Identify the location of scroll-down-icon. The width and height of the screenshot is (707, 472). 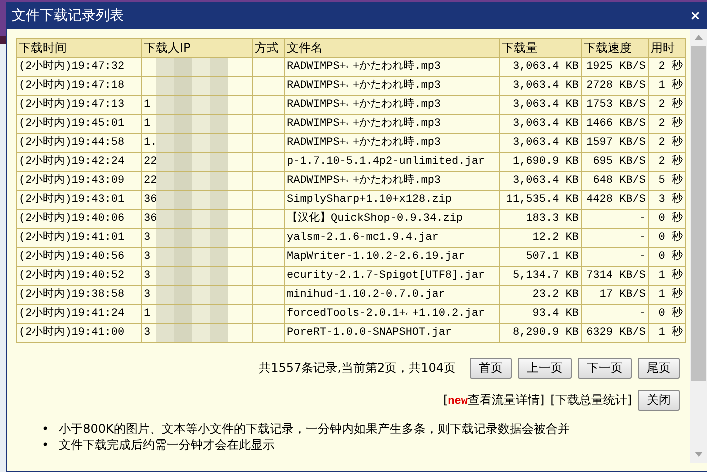
(698, 454).